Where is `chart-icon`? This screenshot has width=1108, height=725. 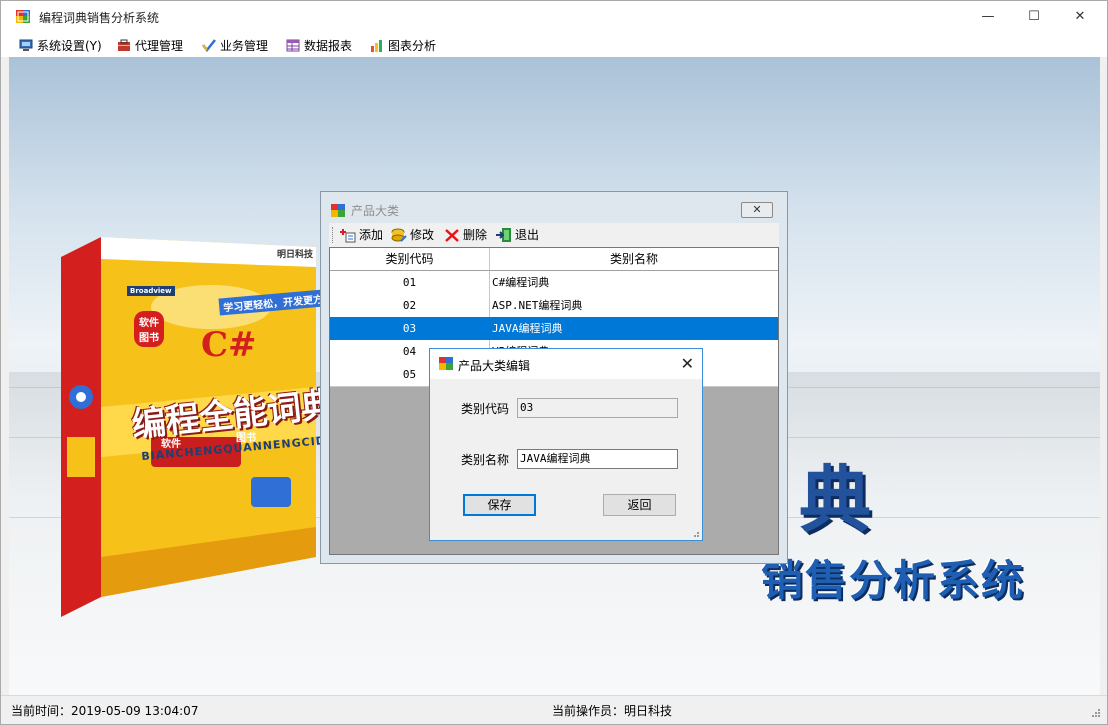 chart-icon is located at coordinates (376, 45).